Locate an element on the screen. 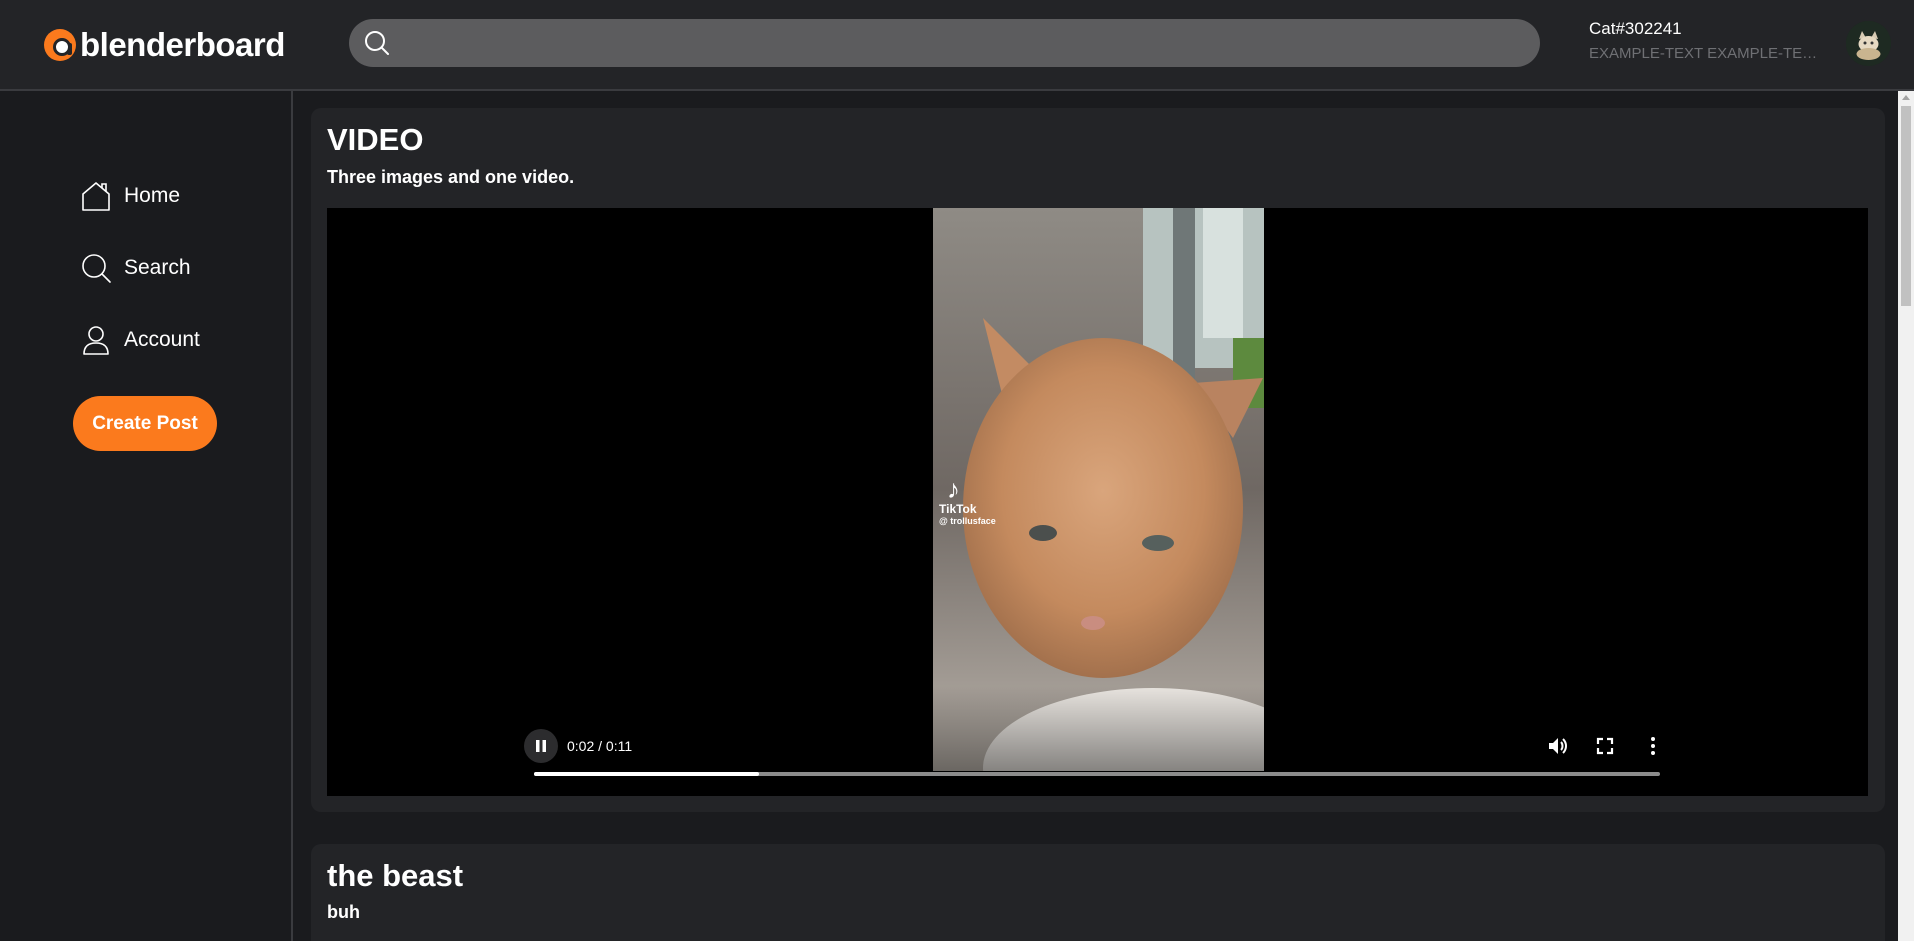 Image resolution: width=1914 pixels, height=941 pixels. more-options-icon is located at coordinates (1653, 746).